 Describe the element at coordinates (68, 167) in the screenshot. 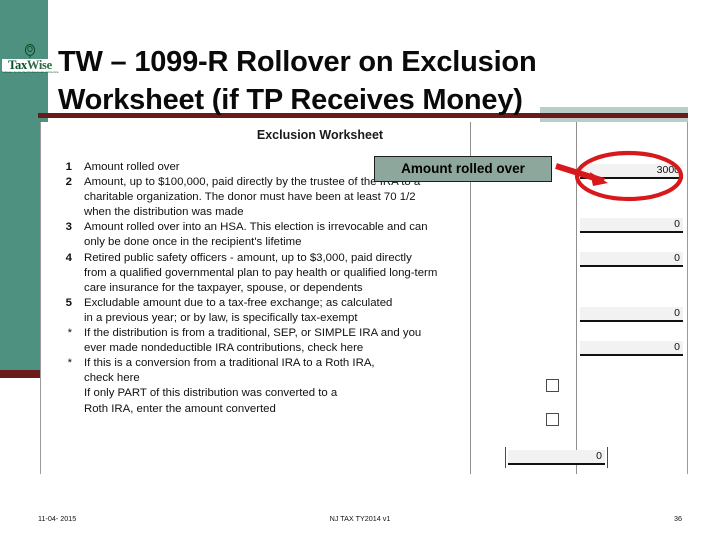

I see `worksheet-row-number: 1` at that location.